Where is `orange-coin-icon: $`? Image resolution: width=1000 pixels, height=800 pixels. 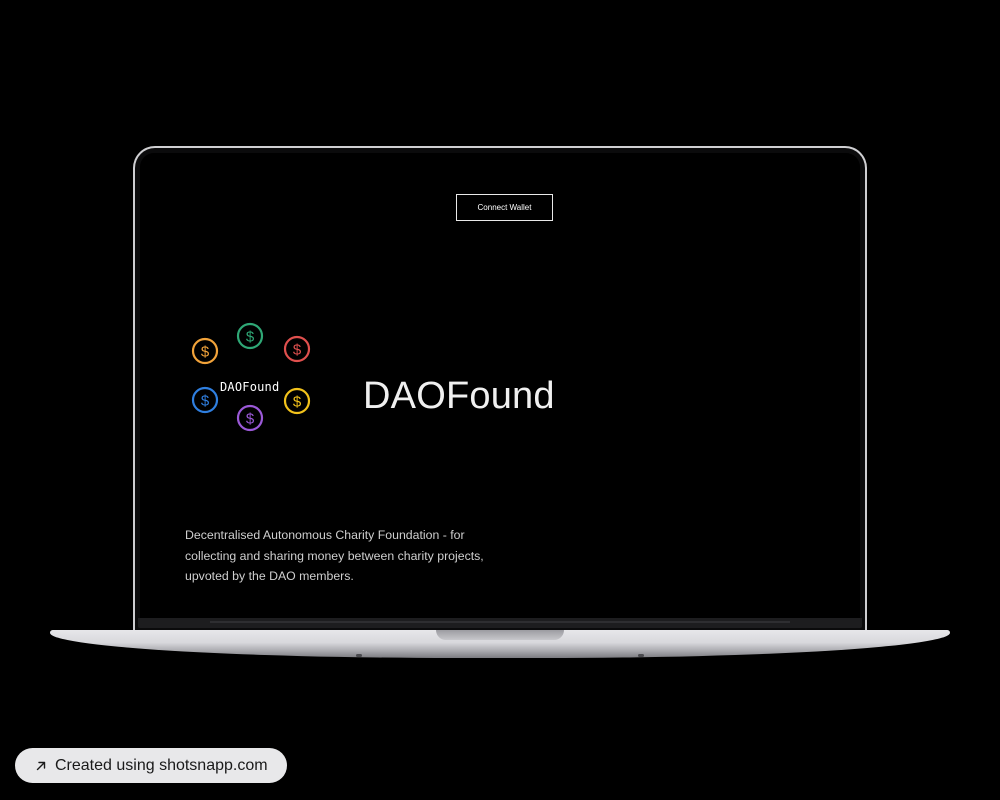
orange-coin-icon: $ is located at coordinates (205, 351).